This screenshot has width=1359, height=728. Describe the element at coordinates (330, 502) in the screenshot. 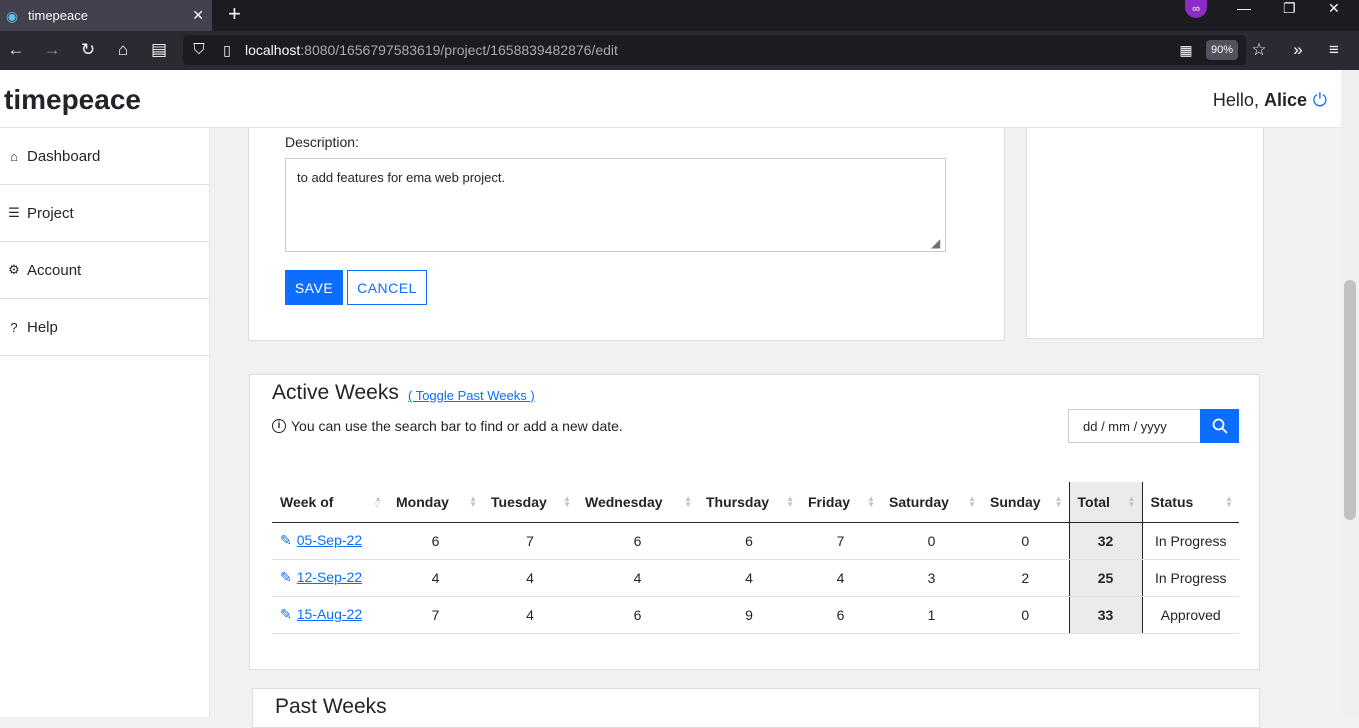

I see `col-week-of: Week of ▲ ▽` at that location.